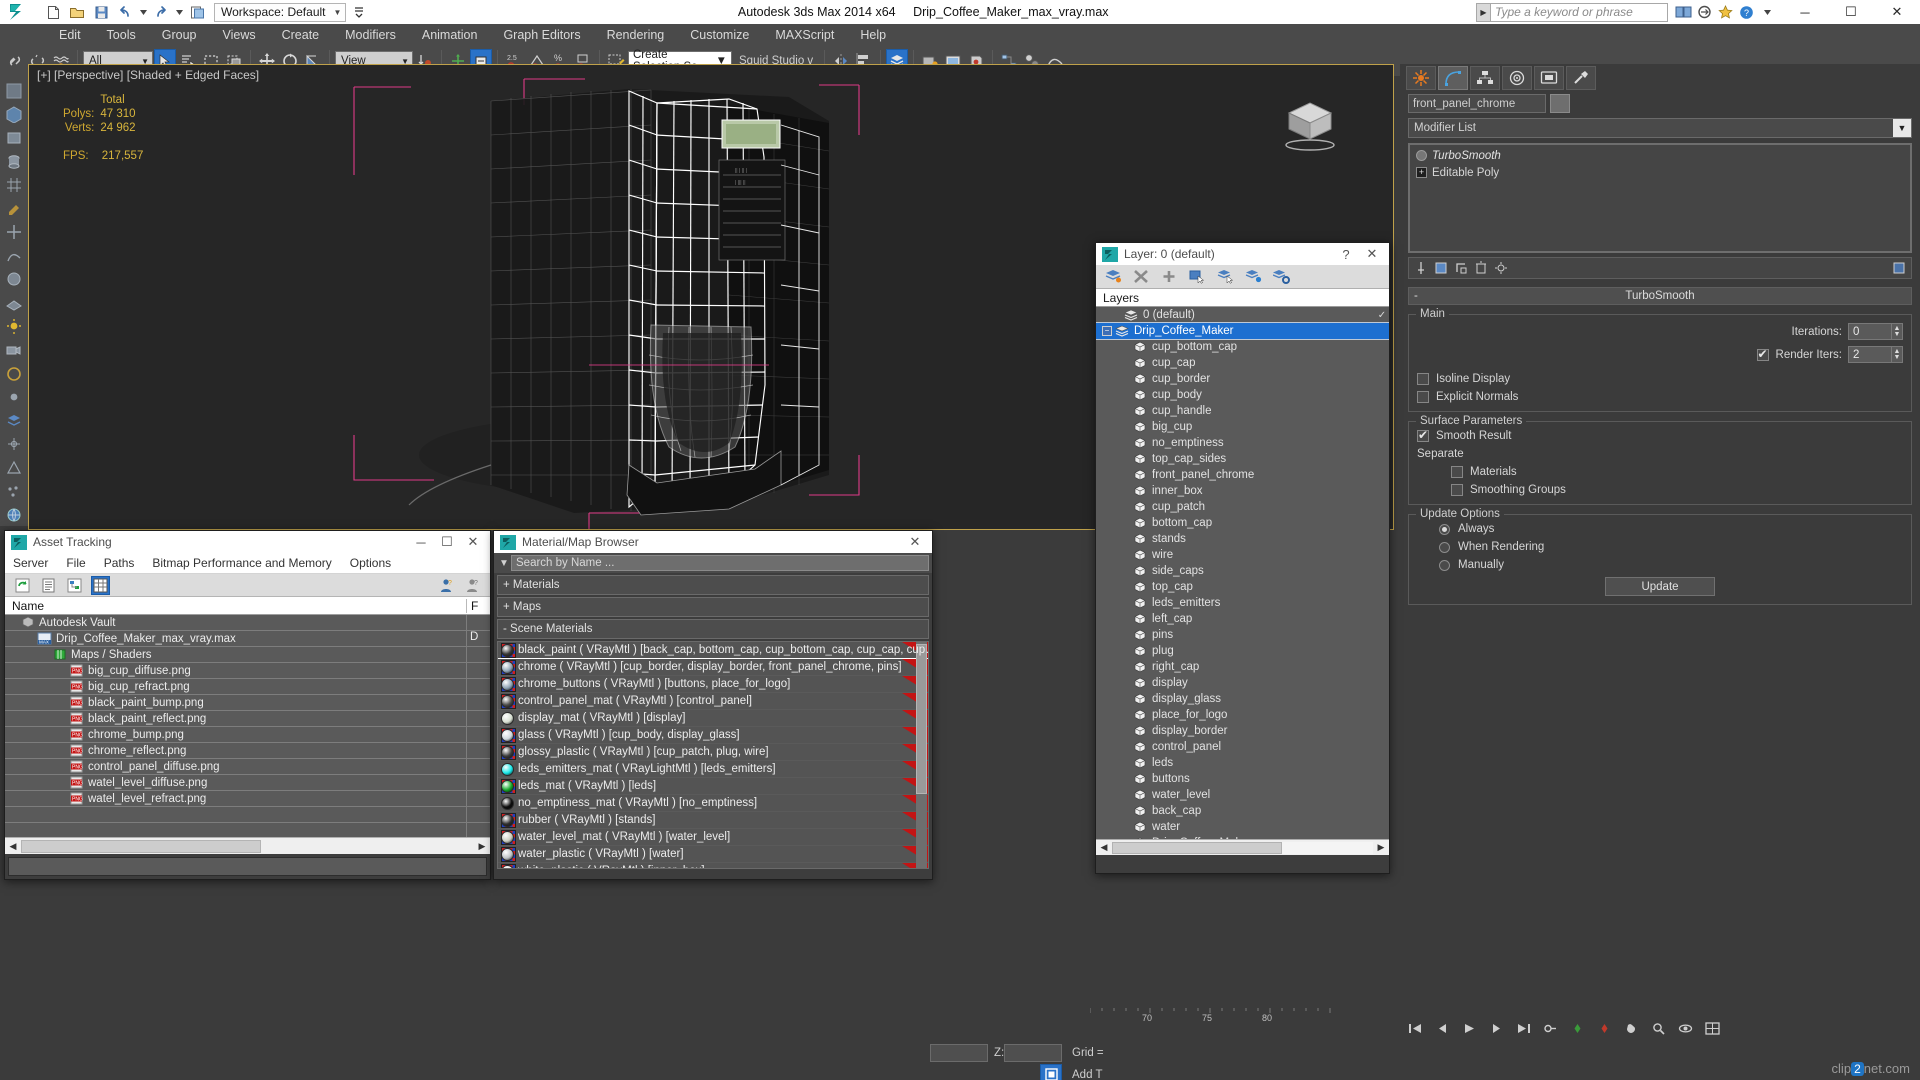 The height and width of the screenshot is (1080, 1920). What do you see at coordinates (1242, 603) in the screenshot?
I see `layer-row: leds_emitters` at bounding box center [1242, 603].